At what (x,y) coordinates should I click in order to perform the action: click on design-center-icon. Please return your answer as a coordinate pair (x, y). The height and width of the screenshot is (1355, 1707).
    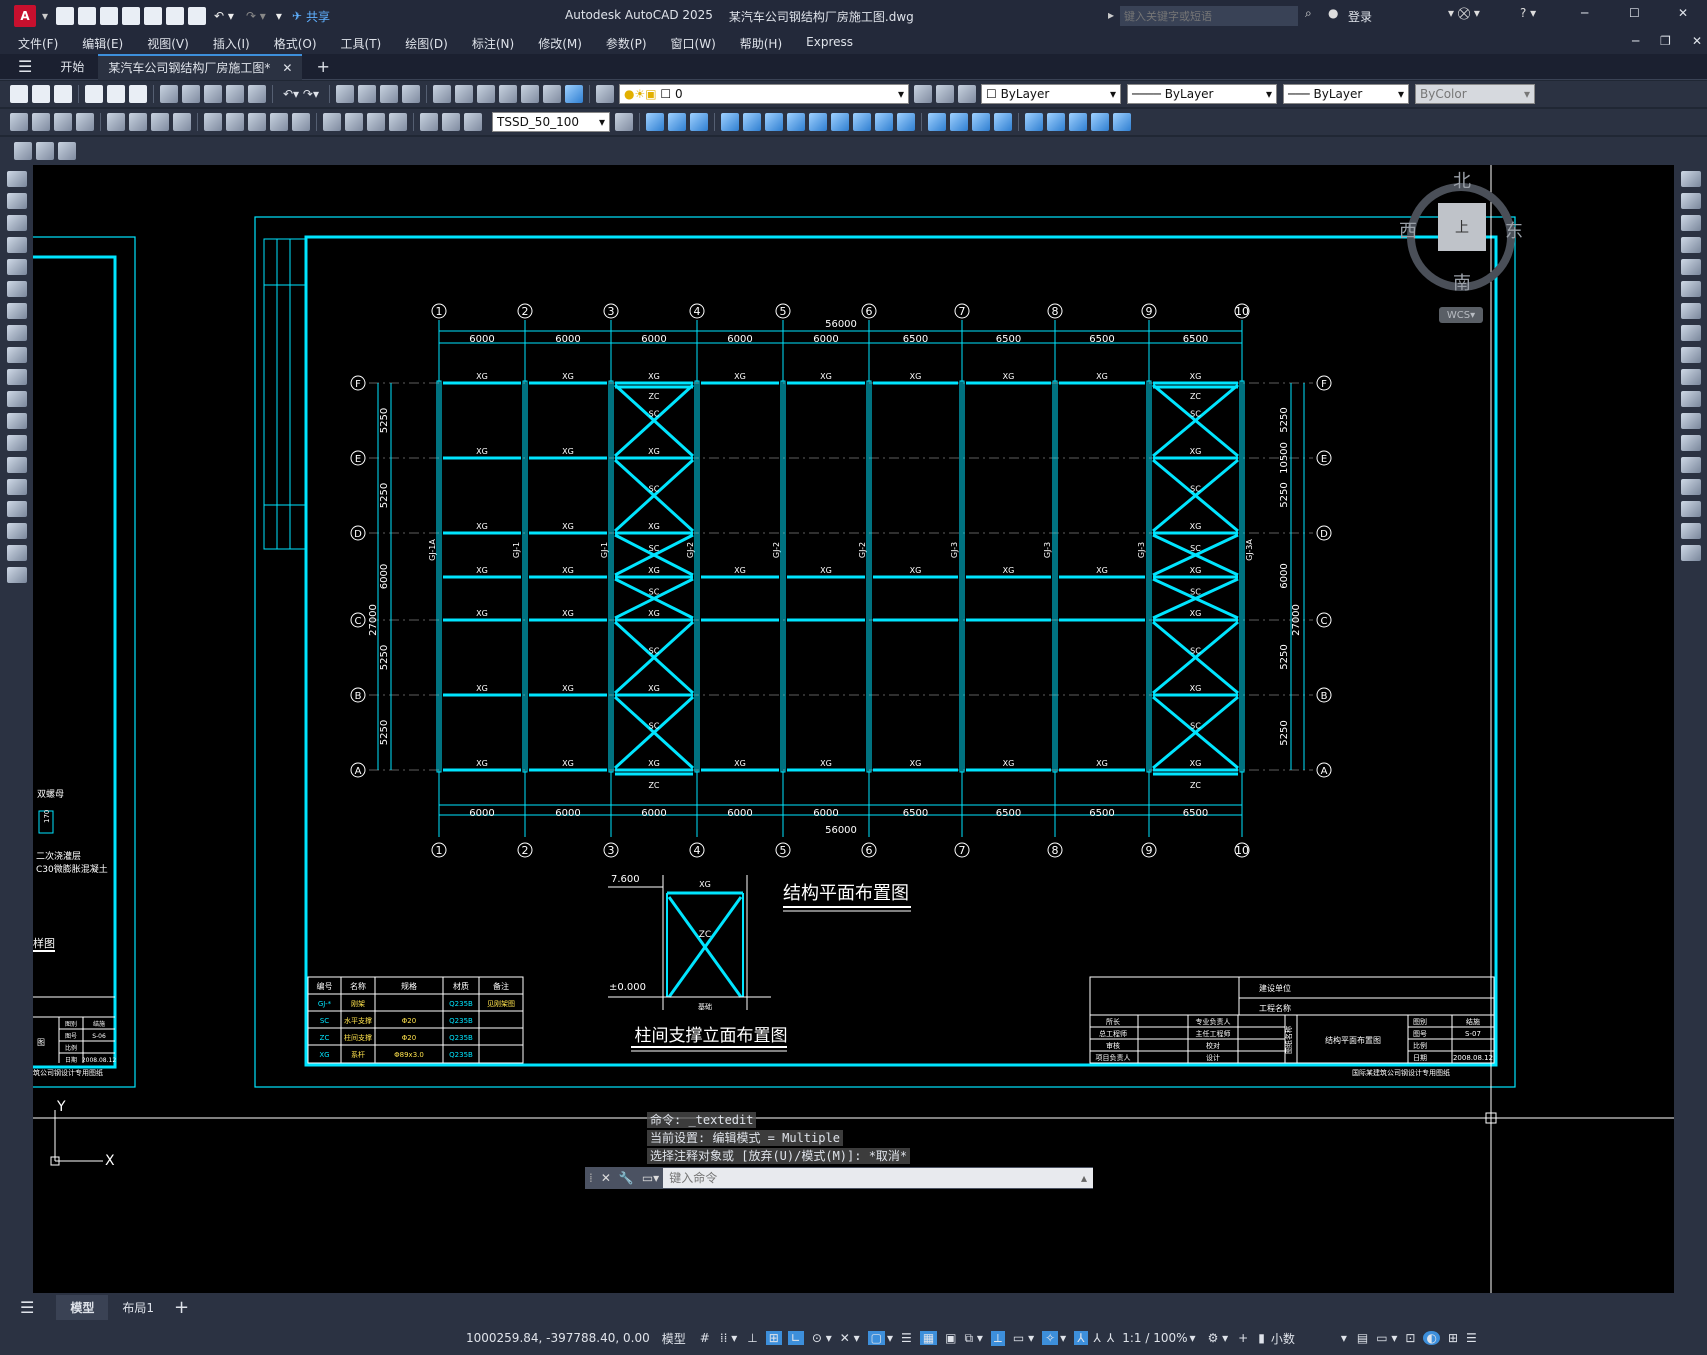
    Looking at the image, I should click on (463, 94).